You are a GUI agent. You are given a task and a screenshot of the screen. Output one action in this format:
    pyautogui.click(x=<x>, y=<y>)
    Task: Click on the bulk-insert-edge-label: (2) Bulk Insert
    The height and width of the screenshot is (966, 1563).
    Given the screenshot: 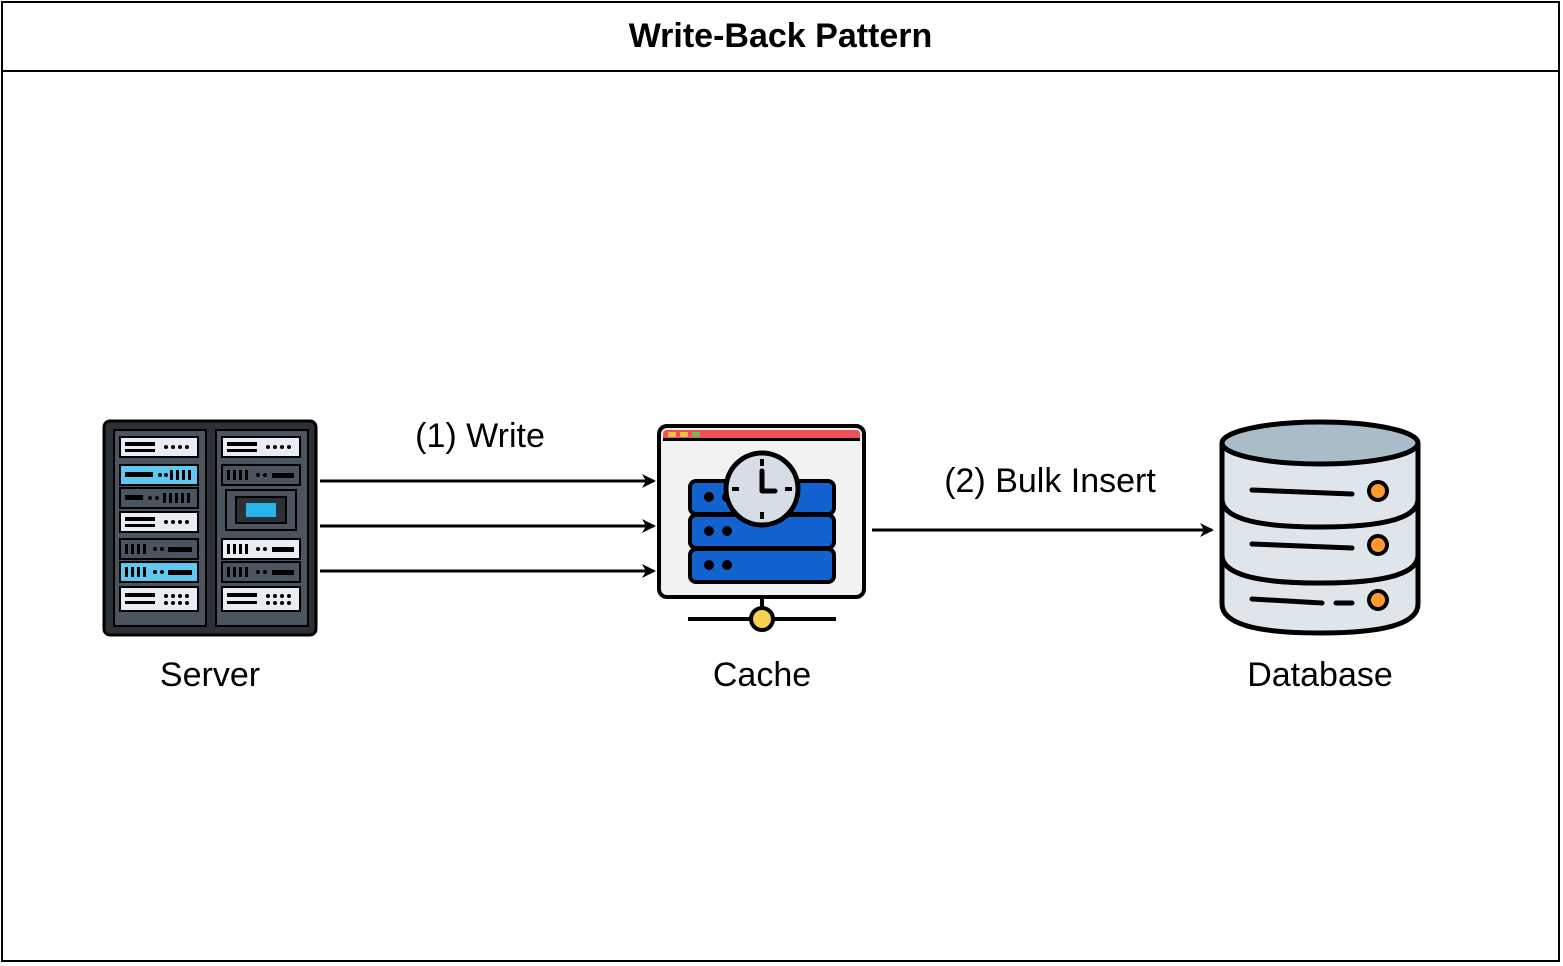 What is the action you would take?
    pyautogui.click(x=1050, y=481)
    